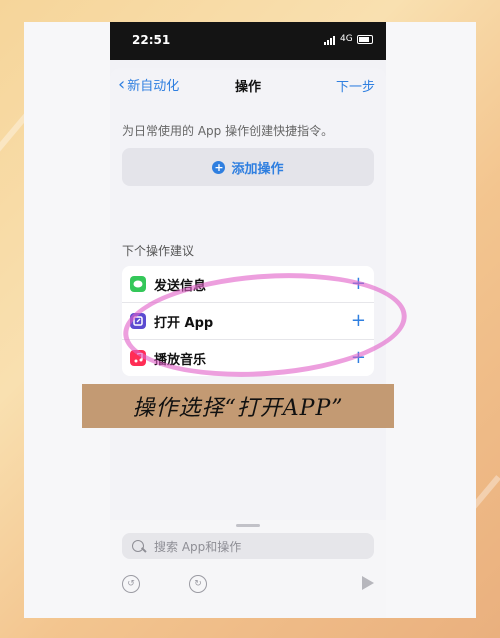 The width and height of the screenshot is (500, 638). Describe the element at coordinates (355, 85) in the screenshot. I see `next-button: 下一步` at that location.